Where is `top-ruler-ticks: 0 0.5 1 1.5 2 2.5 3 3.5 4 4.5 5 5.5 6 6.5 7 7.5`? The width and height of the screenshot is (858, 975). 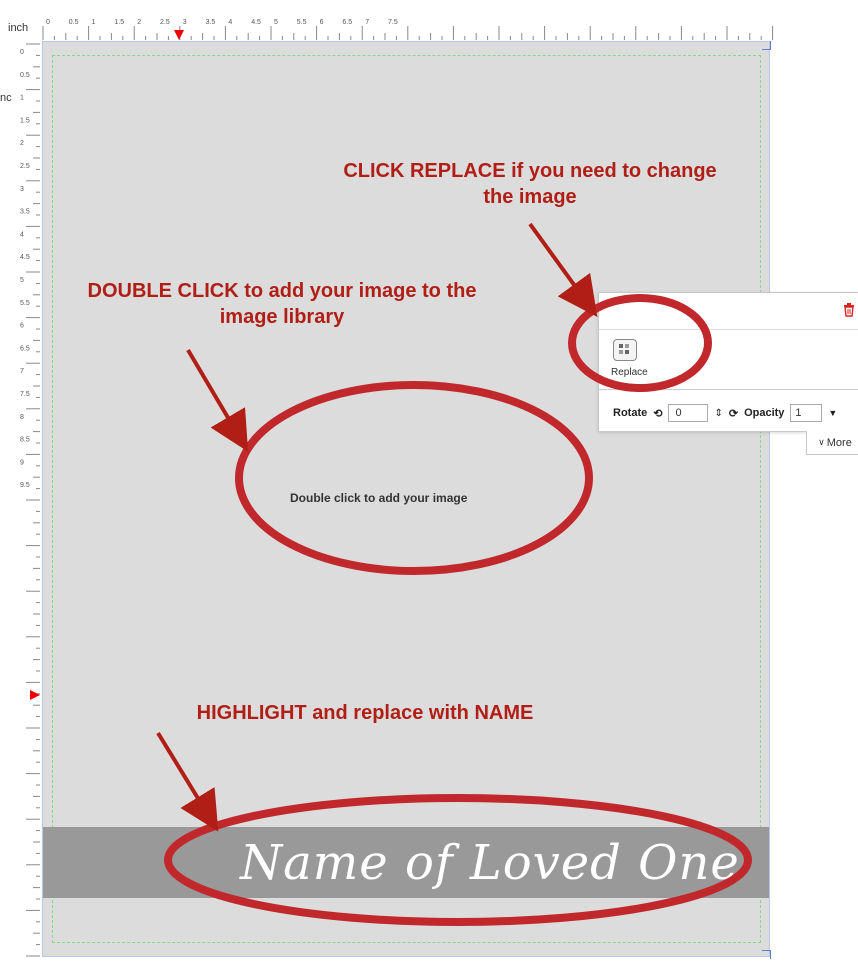
top-ruler-ticks: 0 0.5 1 1.5 2 2.5 3 3.5 4 4.5 5 5.5 6 6.5 7 7.5 is located at coordinates (408, 29).